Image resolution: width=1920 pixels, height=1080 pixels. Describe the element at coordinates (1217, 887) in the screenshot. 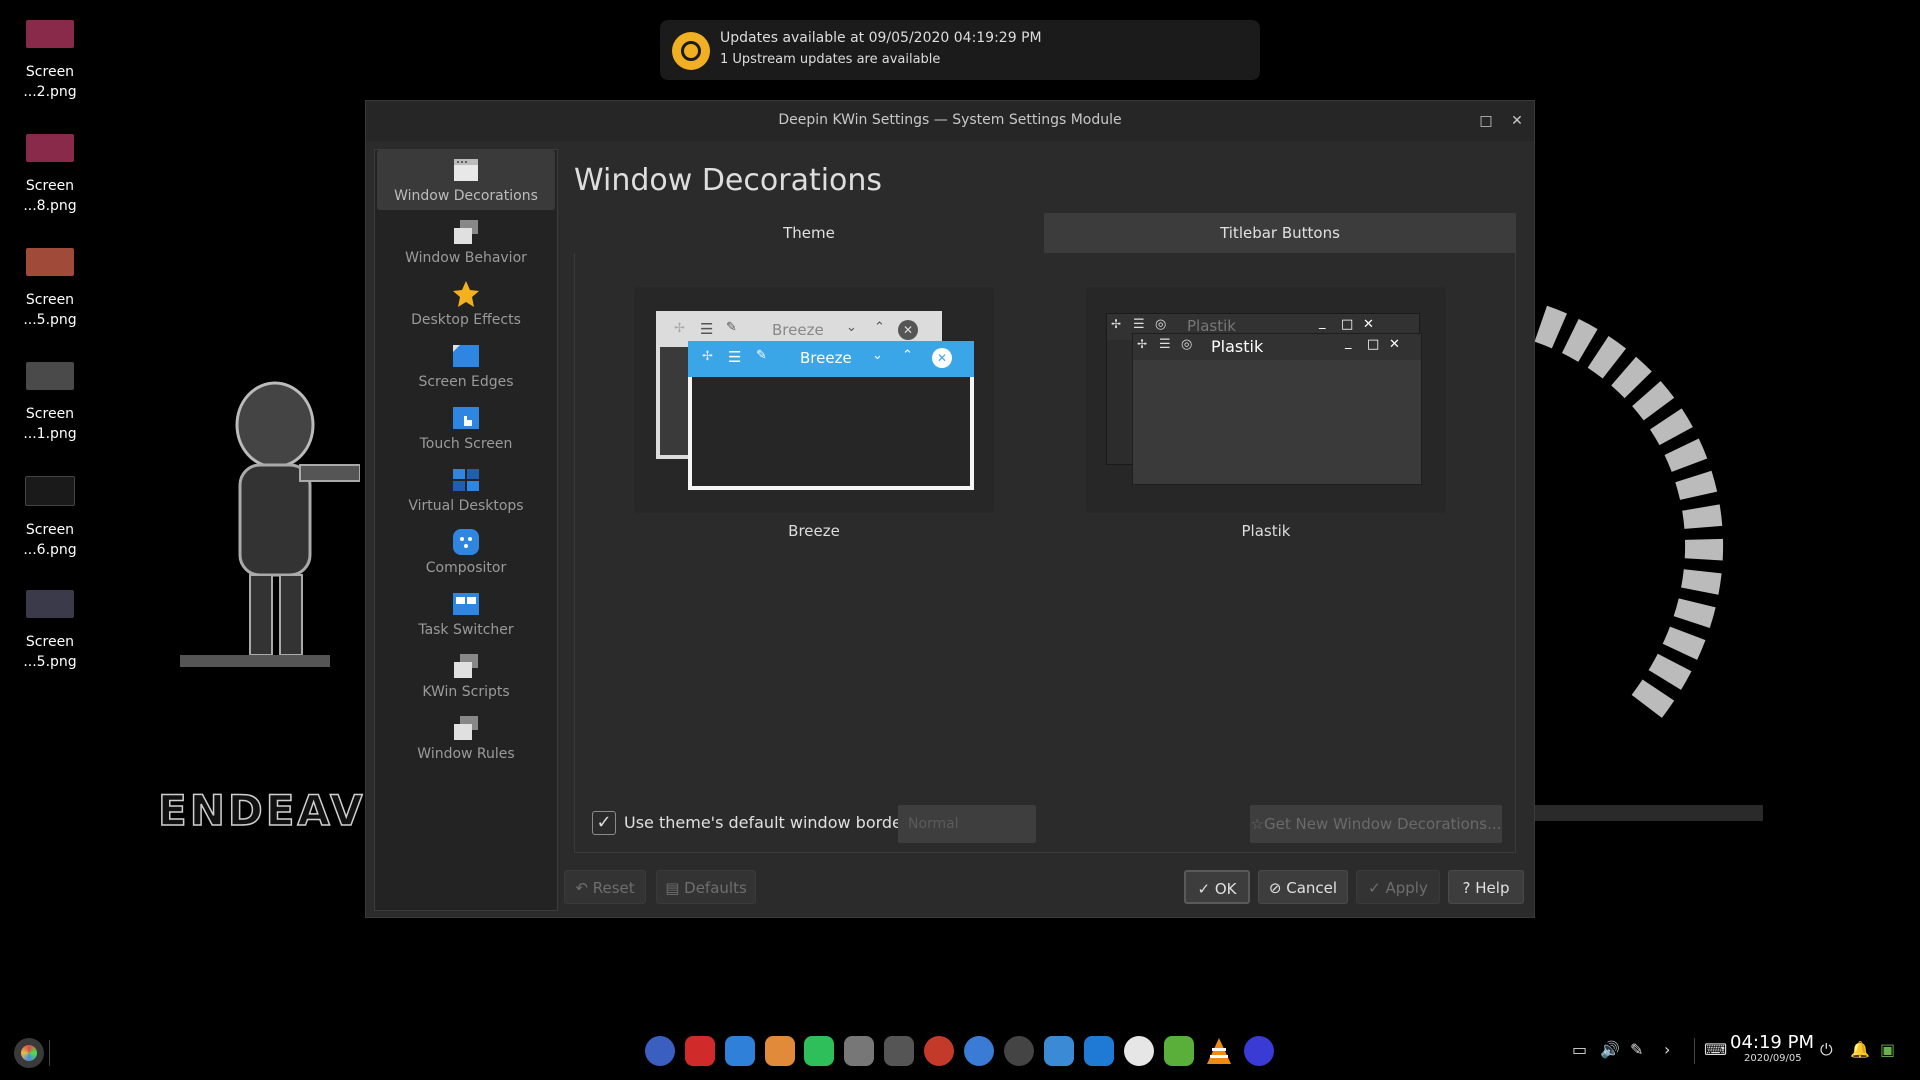

I see `ok-button: ✓ OK` at that location.